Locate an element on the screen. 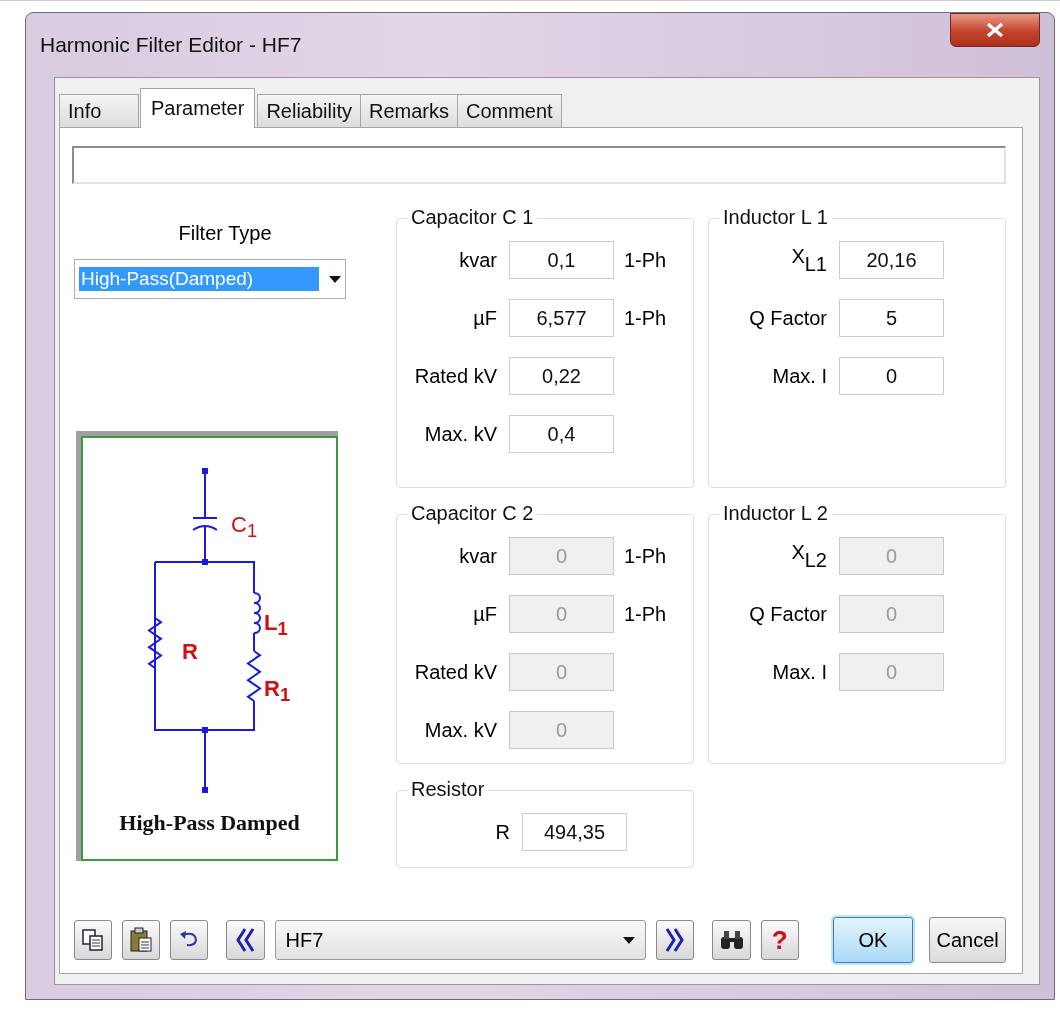 The height and width of the screenshot is (1010, 1060). component-label: C$_{1}$ is located at coordinates (244, 527).